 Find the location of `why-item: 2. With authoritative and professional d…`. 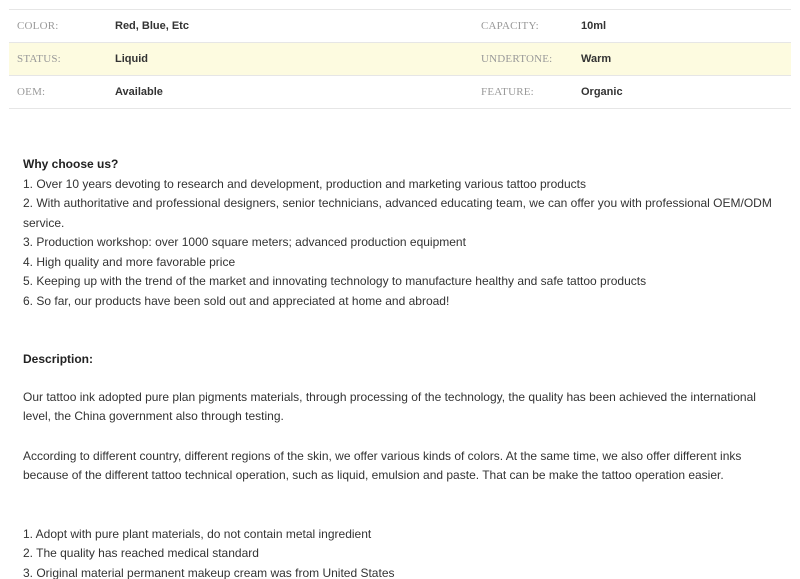

why-item: 2. With authoritative and professional d… is located at coordinates (397, 213).